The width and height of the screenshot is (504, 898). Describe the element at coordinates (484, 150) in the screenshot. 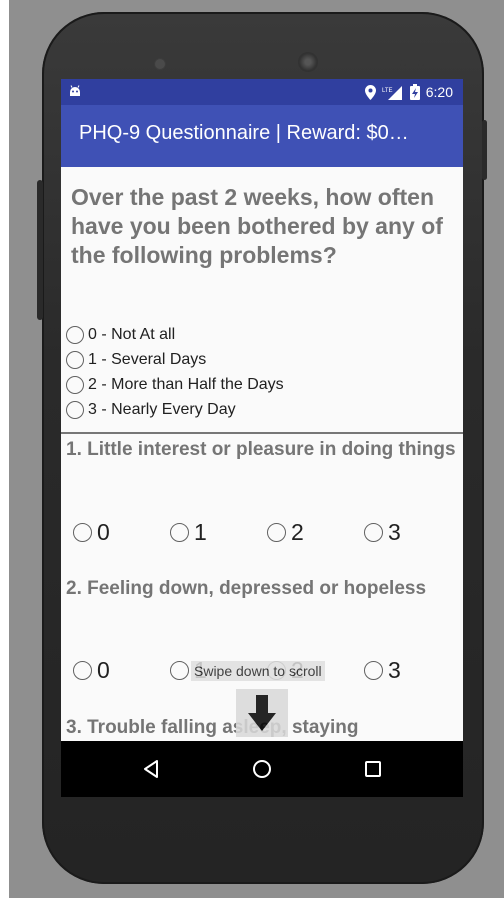

I see `power-button` at that location.